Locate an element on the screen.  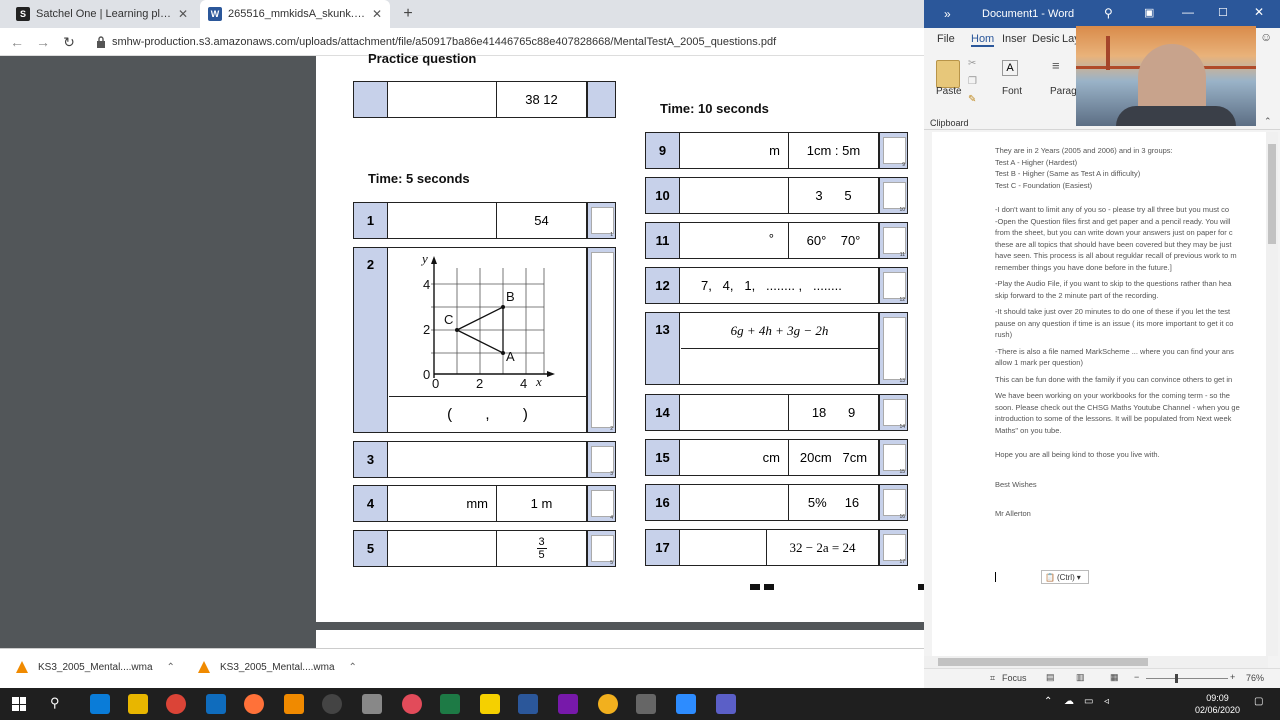
outlook-icon is located at coordinates (216, 704).